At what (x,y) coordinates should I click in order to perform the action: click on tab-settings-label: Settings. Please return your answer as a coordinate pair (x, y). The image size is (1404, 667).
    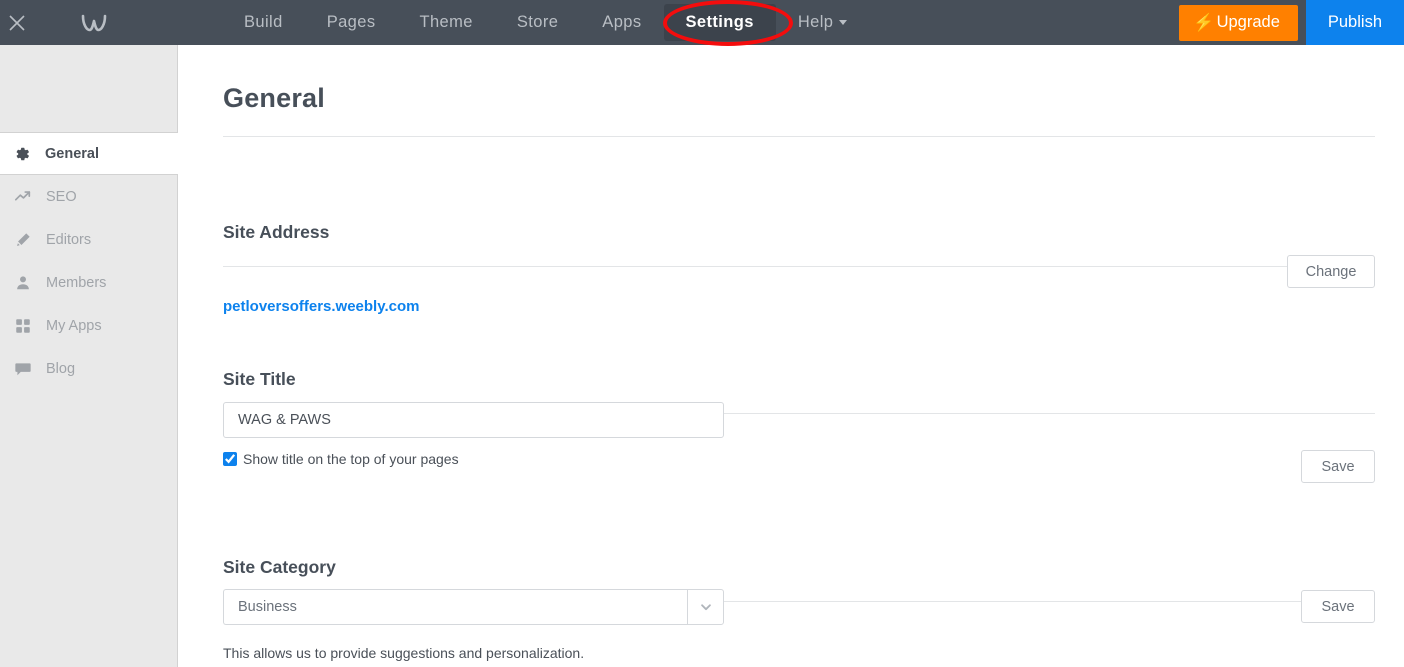
    Looking at the image, I should click on (719, 22).